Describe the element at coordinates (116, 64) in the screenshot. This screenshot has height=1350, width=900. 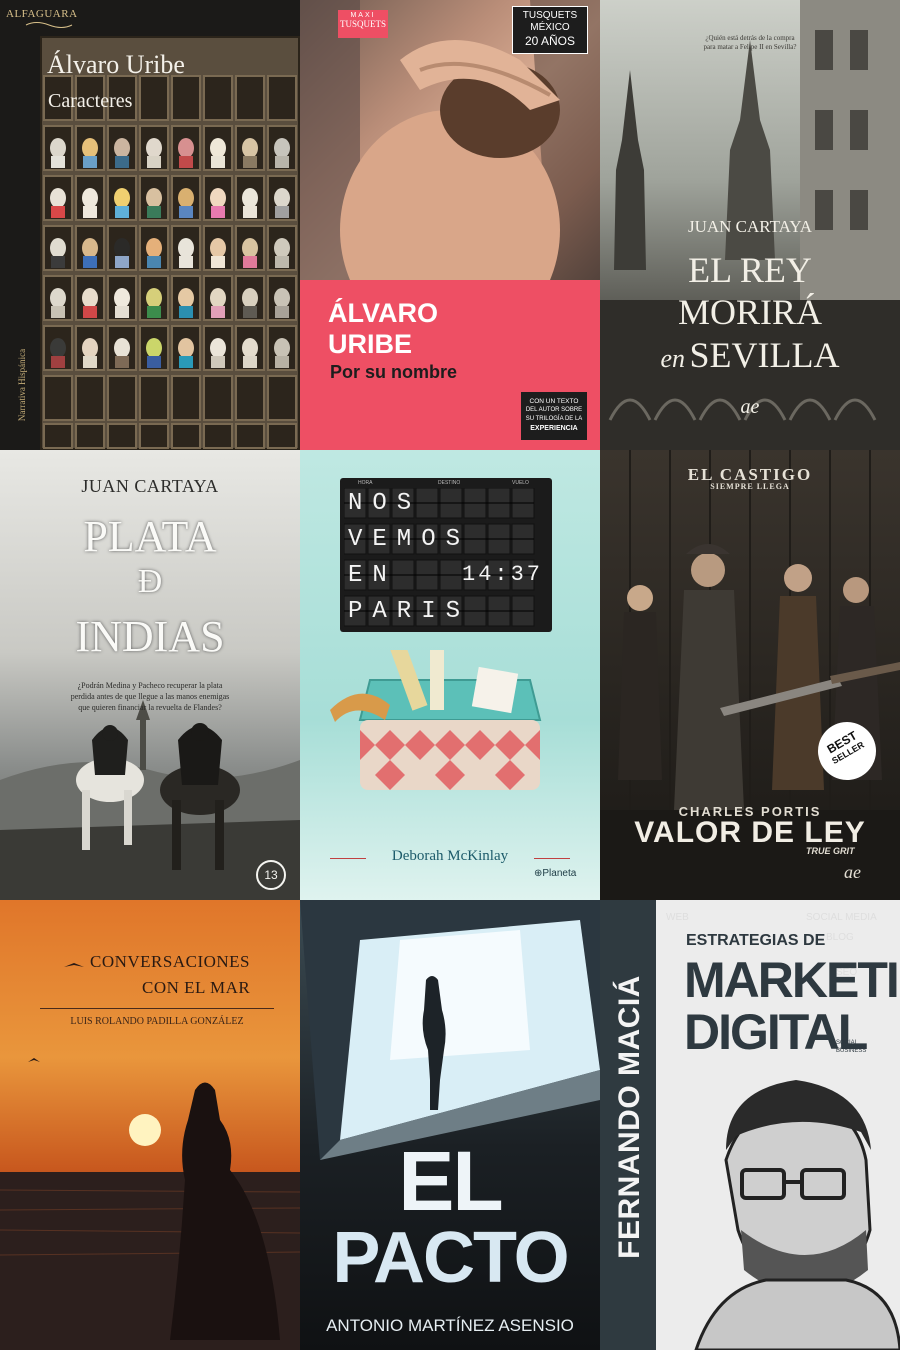
I see `author-name: Álvaro Uribe` at that location.